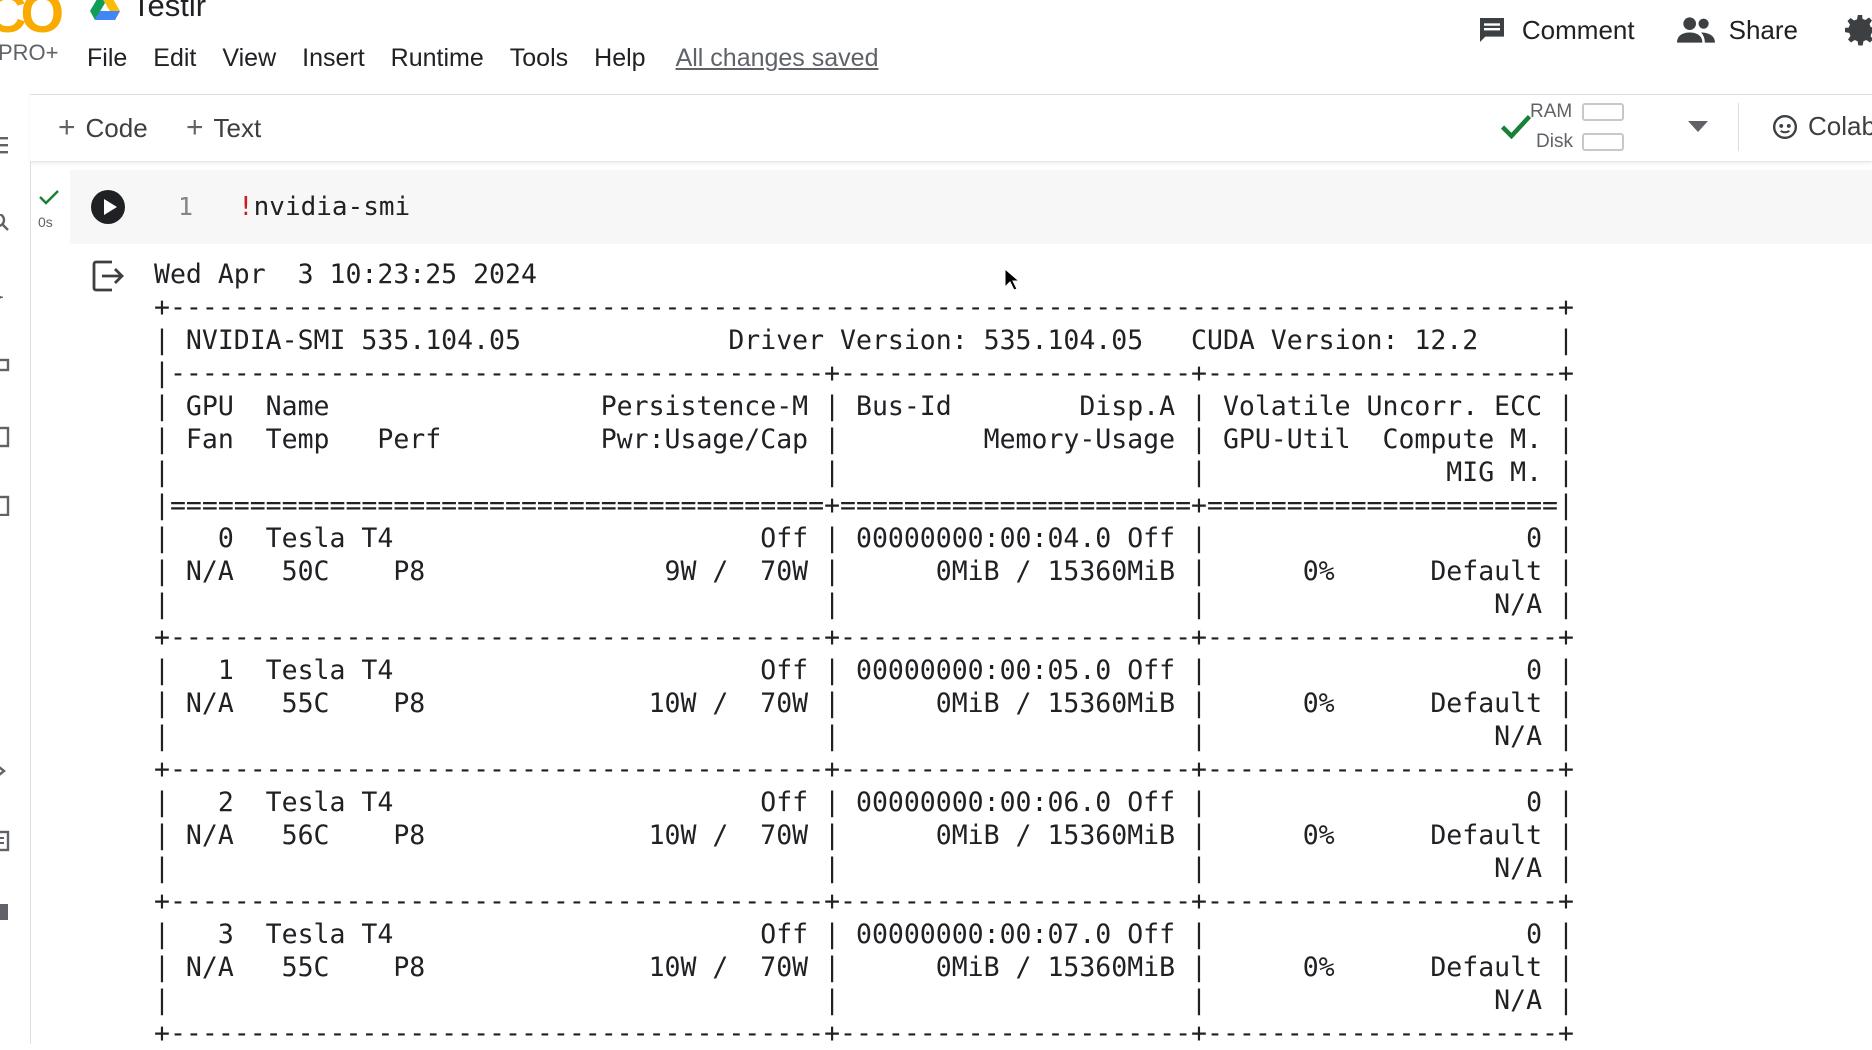 The width and height of the screenshot is (1872, 1050). I want to click on left-sidebar-rail: }, so click(15, 569).